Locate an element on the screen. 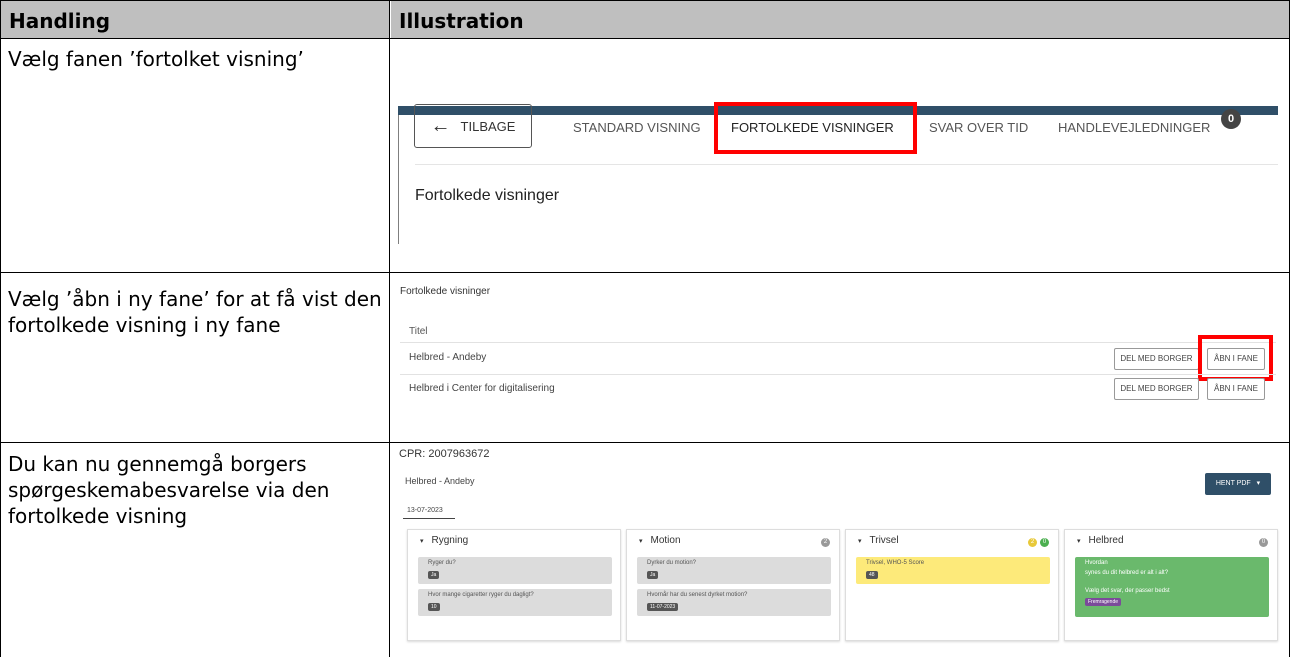 This screenshot has height=657, width=1290. left-edge is located at coordinates (398, 179).